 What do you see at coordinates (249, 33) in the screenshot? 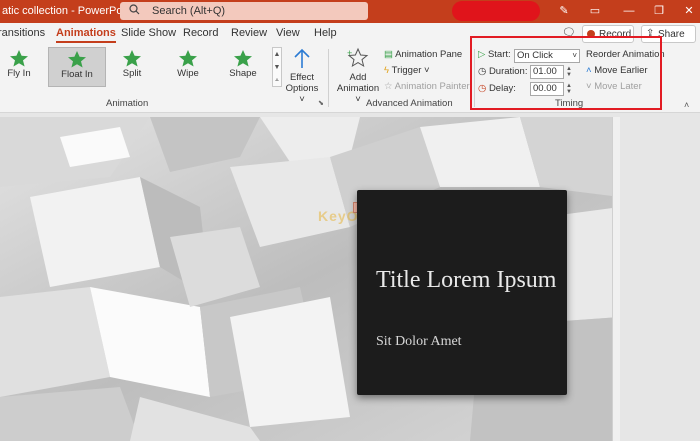
I see `tab-review: Review` at bounding box center [249, 33].